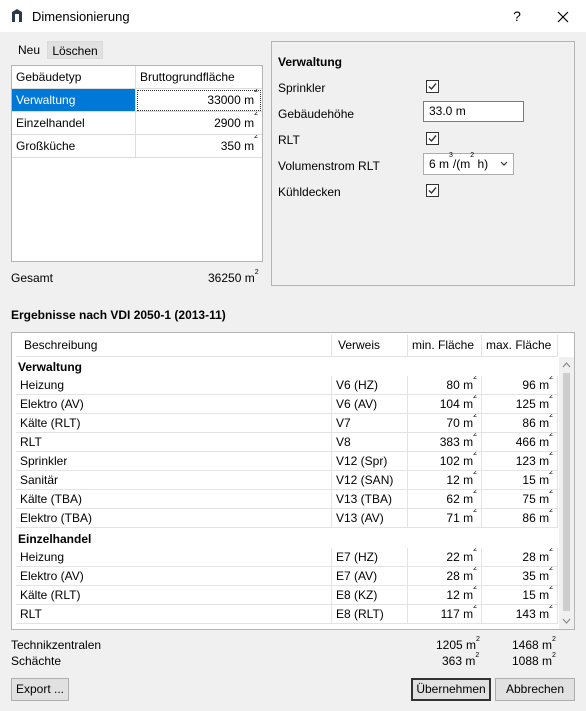 Image resolution: width=586 pixels, height=711 pixels. What do you see at coordinates (520, 576) in the screenshot?
I see `row-max-area: 35 m2` at bounding box center [520, 576].